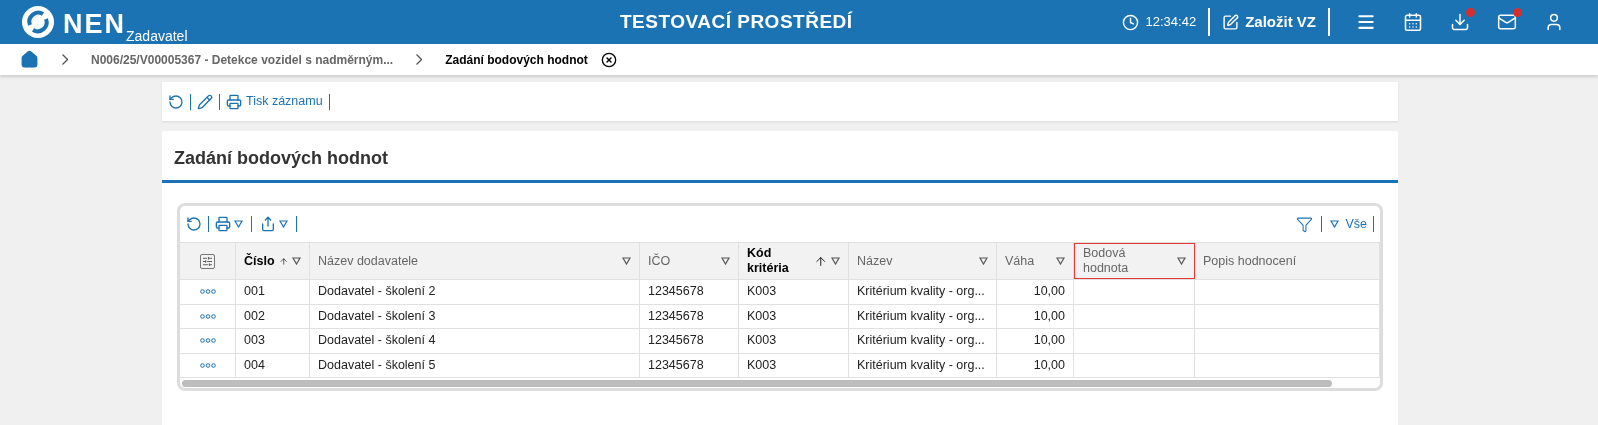  What do you see at coordinates (377, 341) in the screenshot?
I see `table-cell-text: Dodavatel - školení 4` at bounding box center [377, 341].